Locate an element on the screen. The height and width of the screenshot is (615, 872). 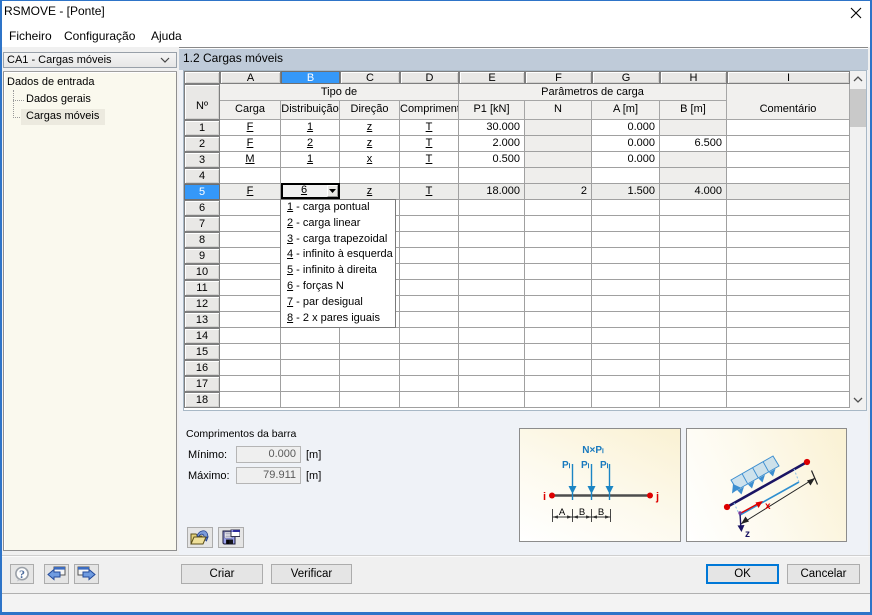
svg-text: x is located at coordinates (768, 506).